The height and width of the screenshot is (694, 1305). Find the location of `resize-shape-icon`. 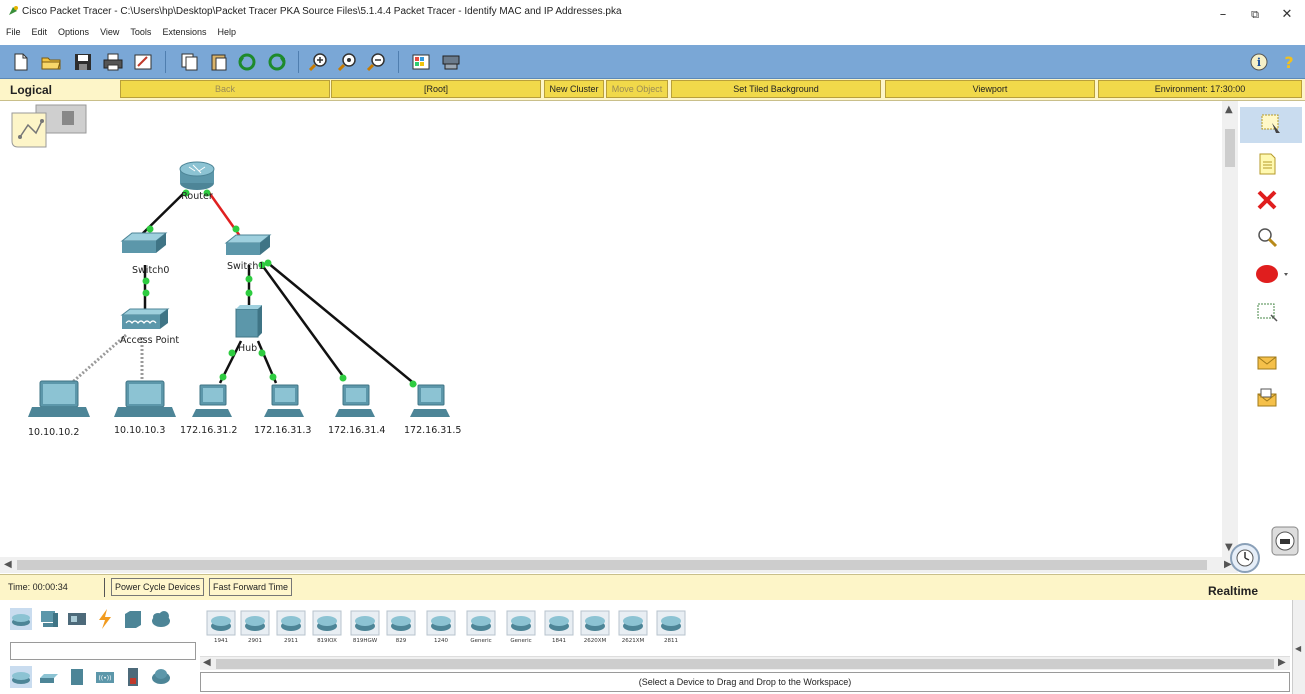

resize-shape-icon is located at coordinates (1267, 312).